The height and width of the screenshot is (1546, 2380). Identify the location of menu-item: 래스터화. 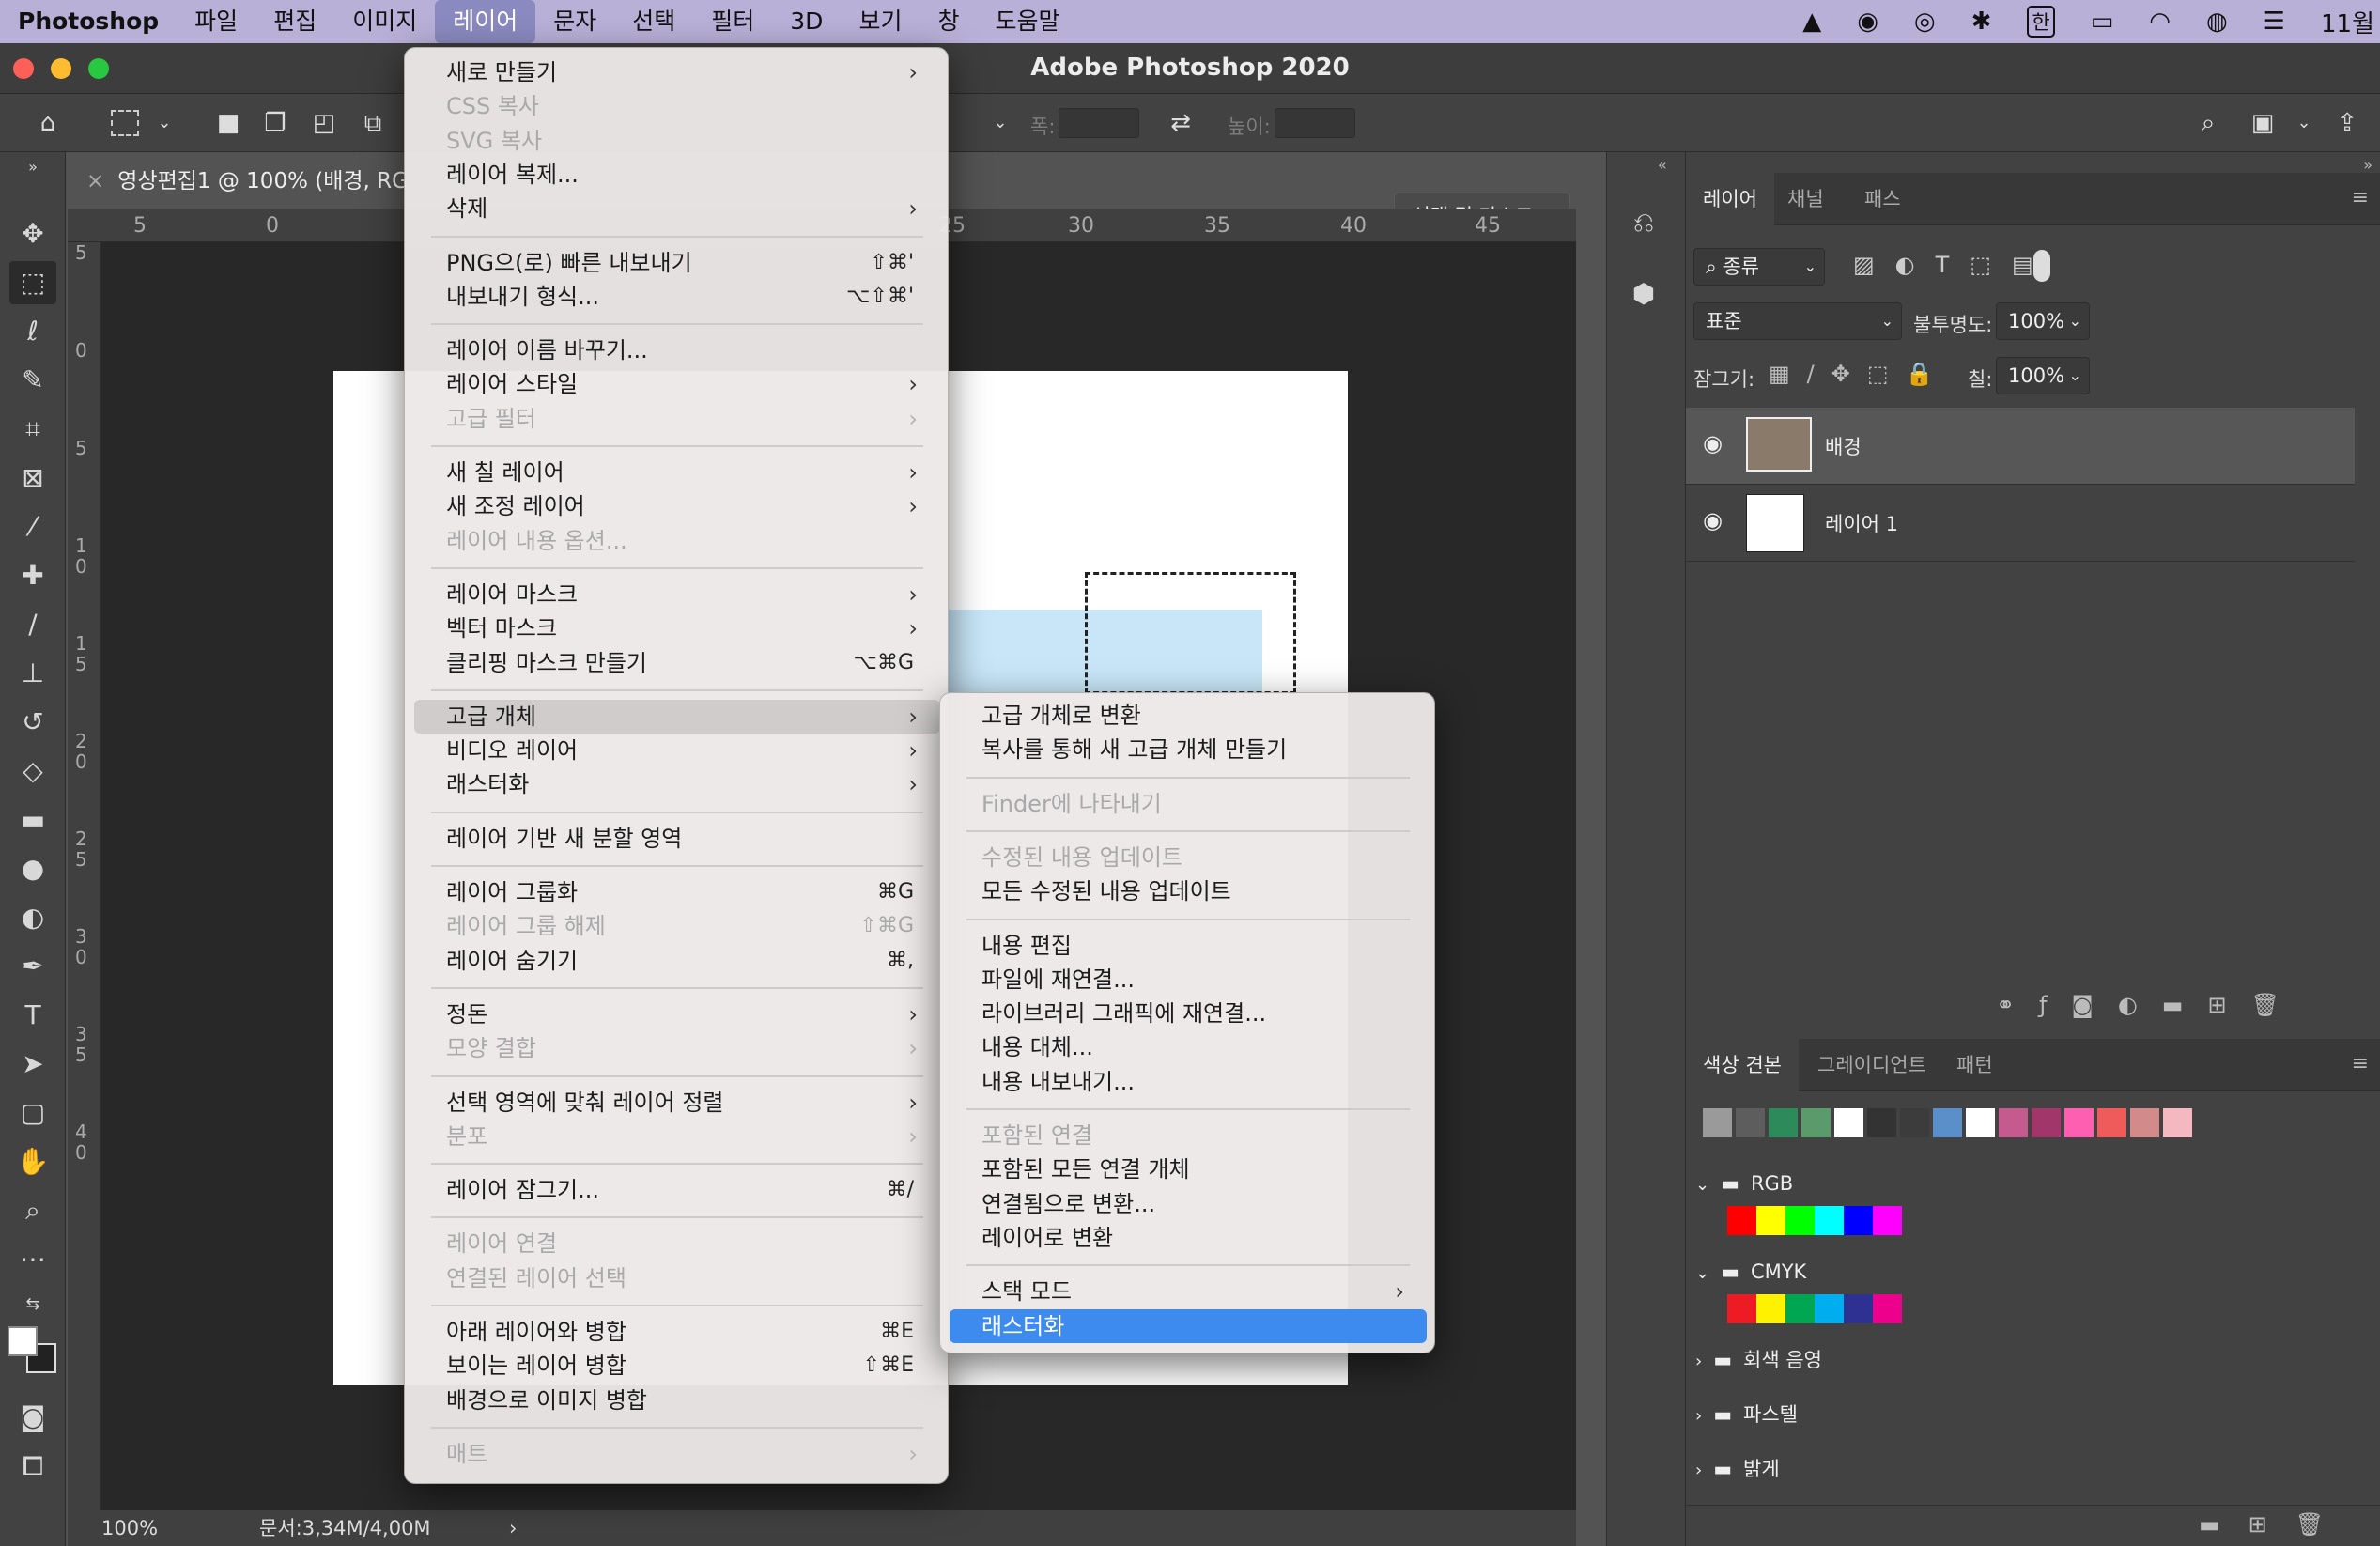
(1189, 1325).